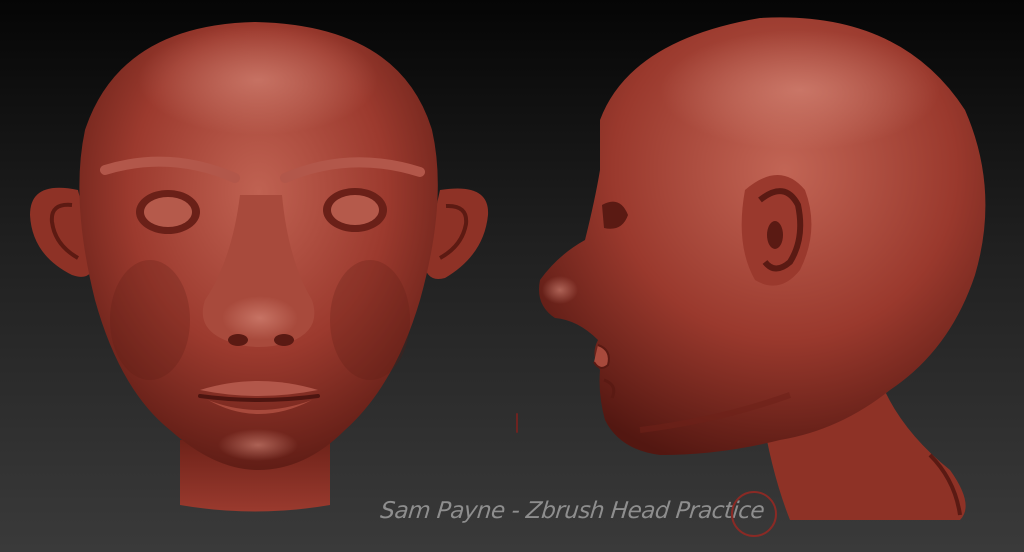 This screenshot has width=1024, height=552. I want to click on front-left-eye, so click(168, 212).